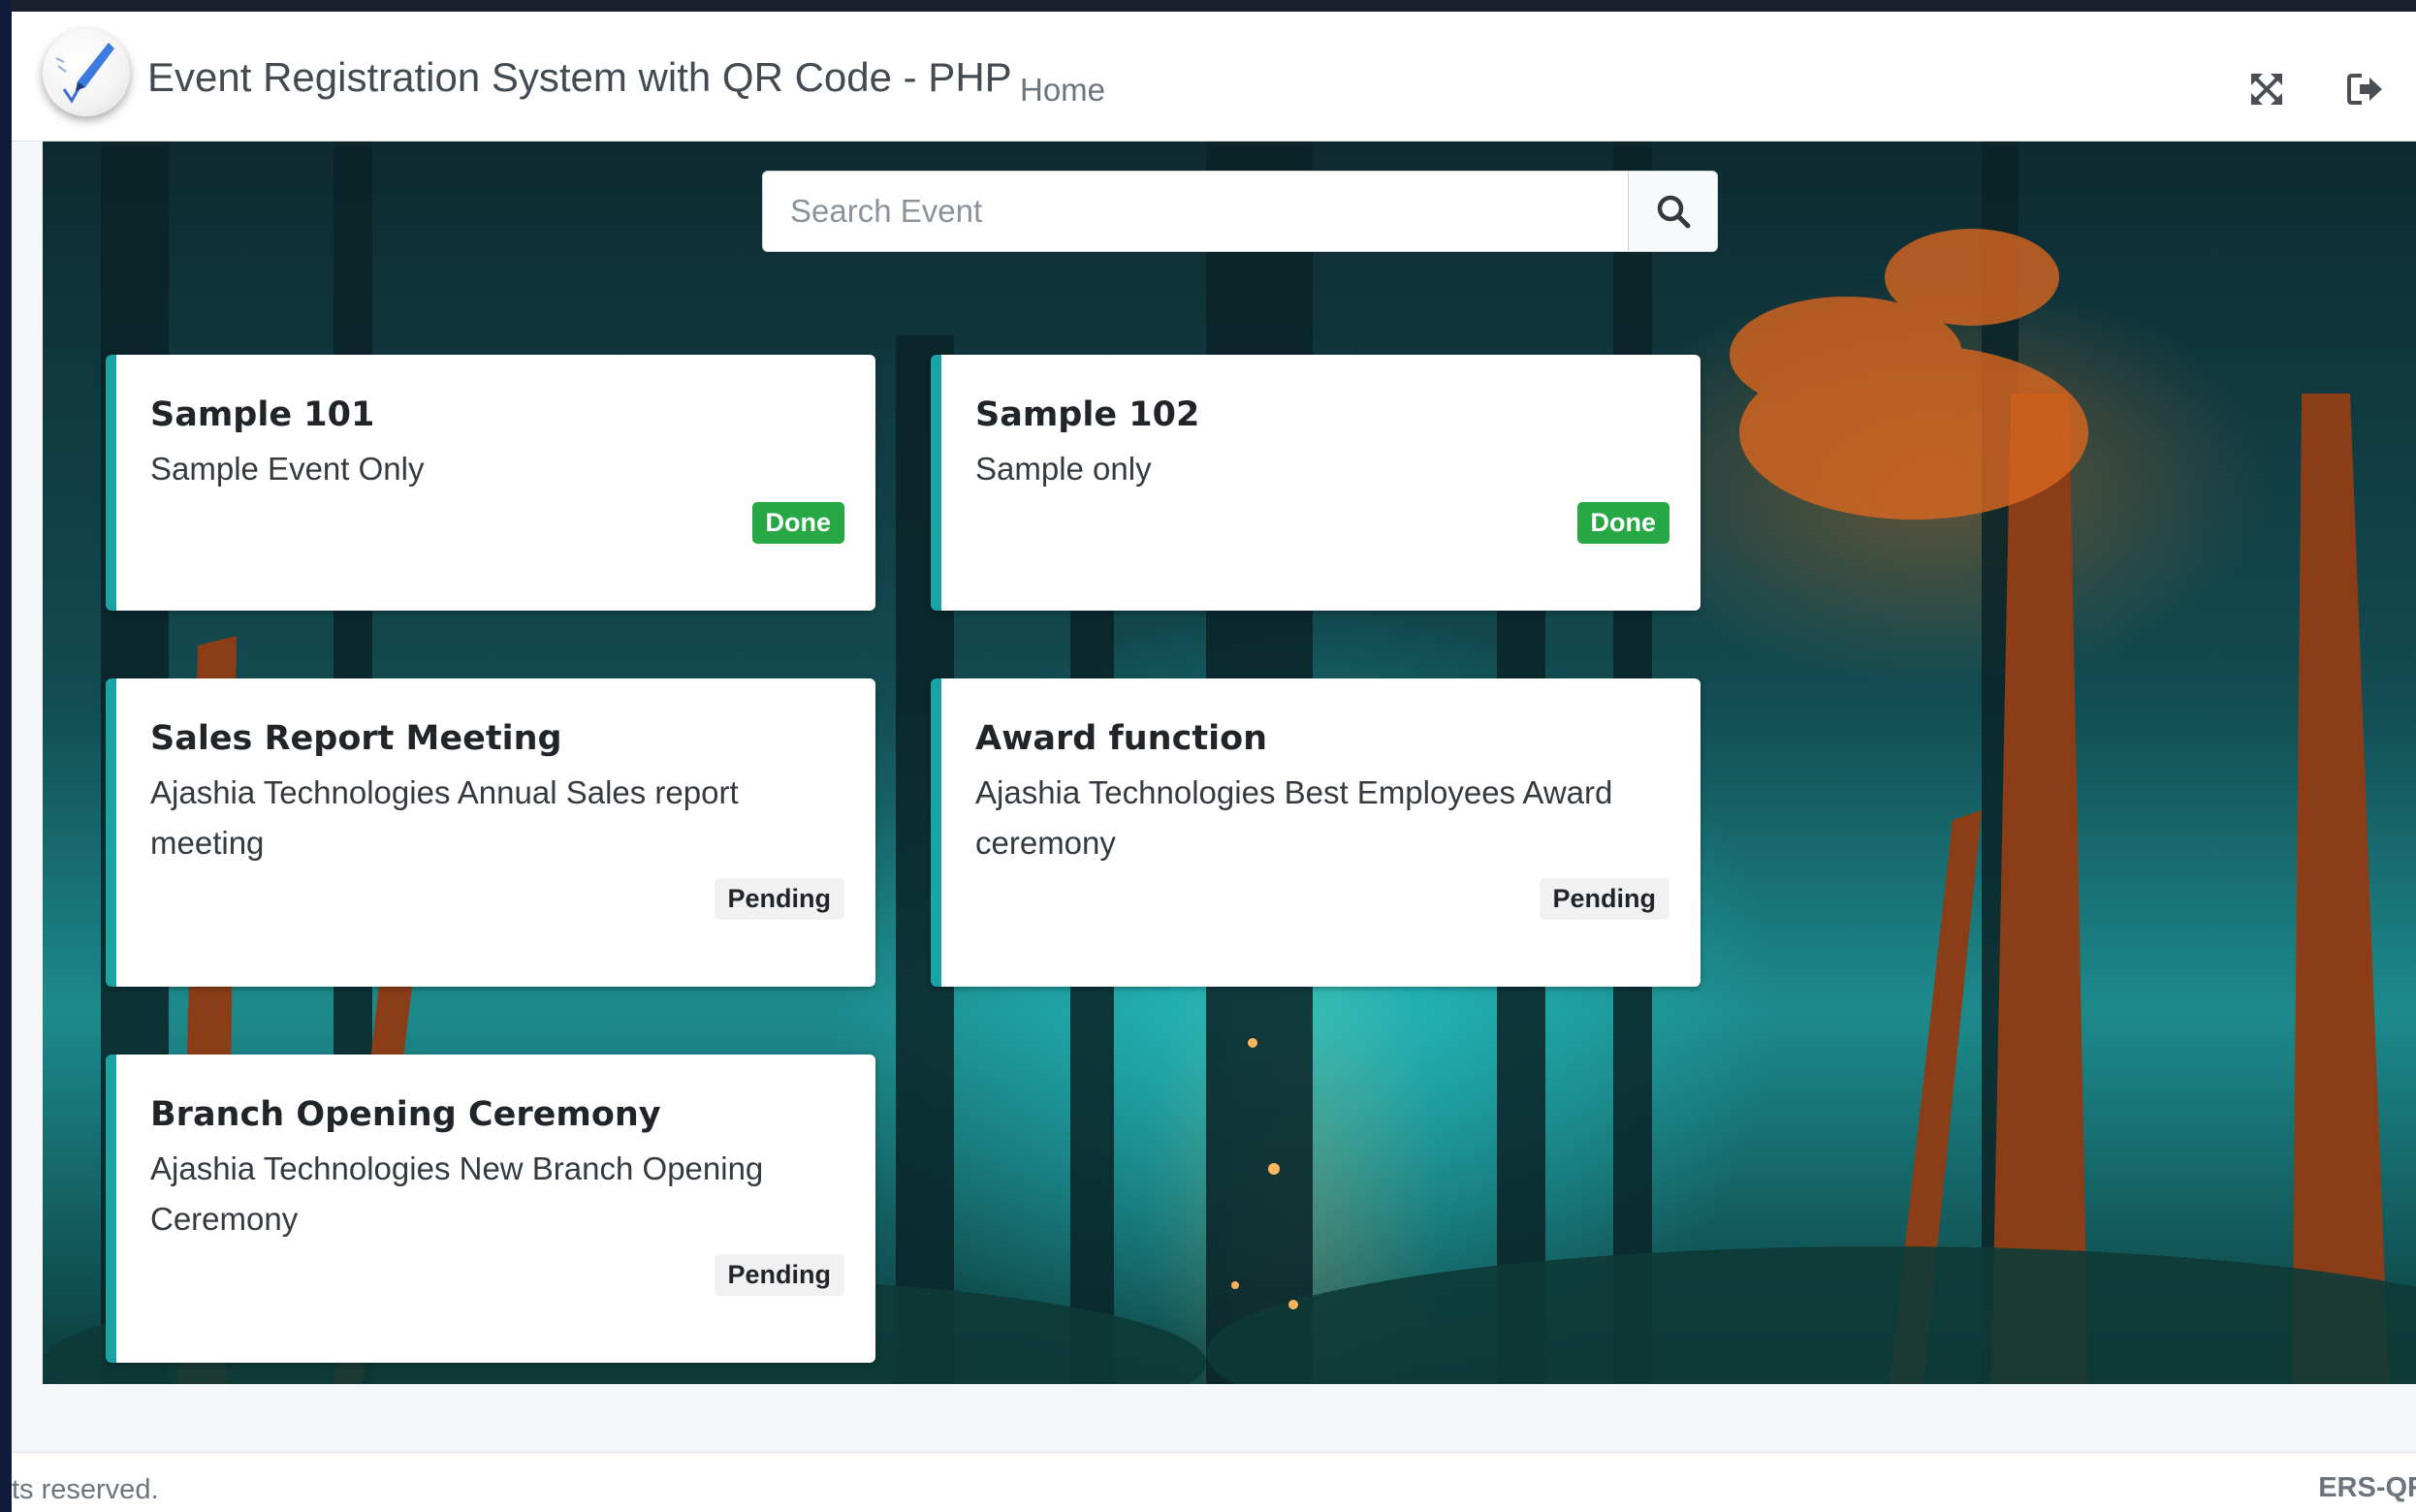 The width and height of the screenshot is (2416, 1512). What do you see at coordinates (262, 414) in the screenshot?
I see `event-title: Sample 101` at bounding box center [262, 414].